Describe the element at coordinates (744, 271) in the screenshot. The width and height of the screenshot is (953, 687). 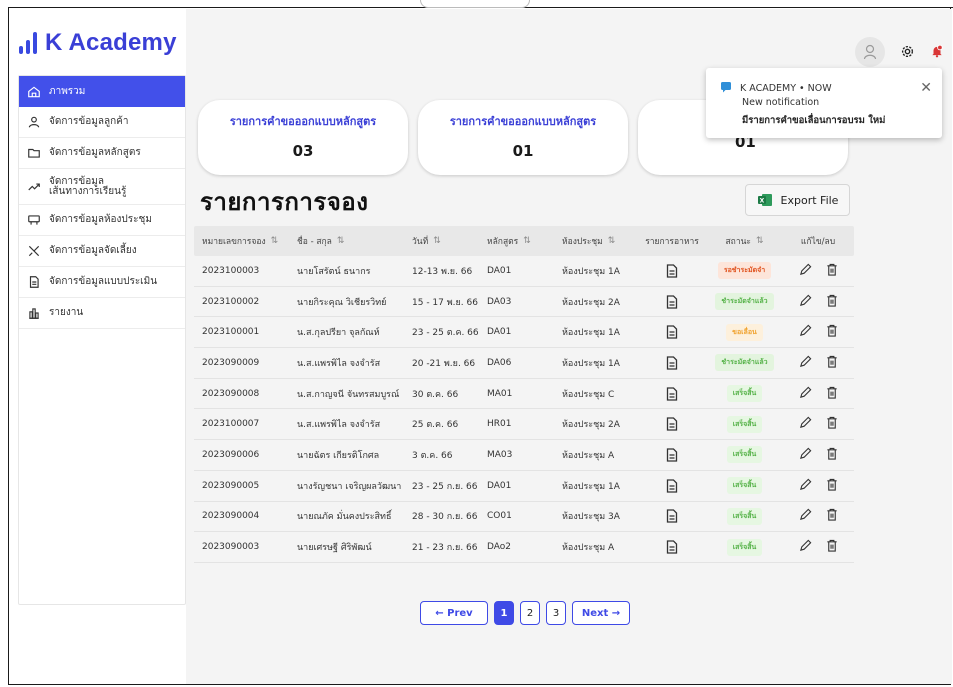
I see `status-badge: รอชำระมัดจำ` at that location.